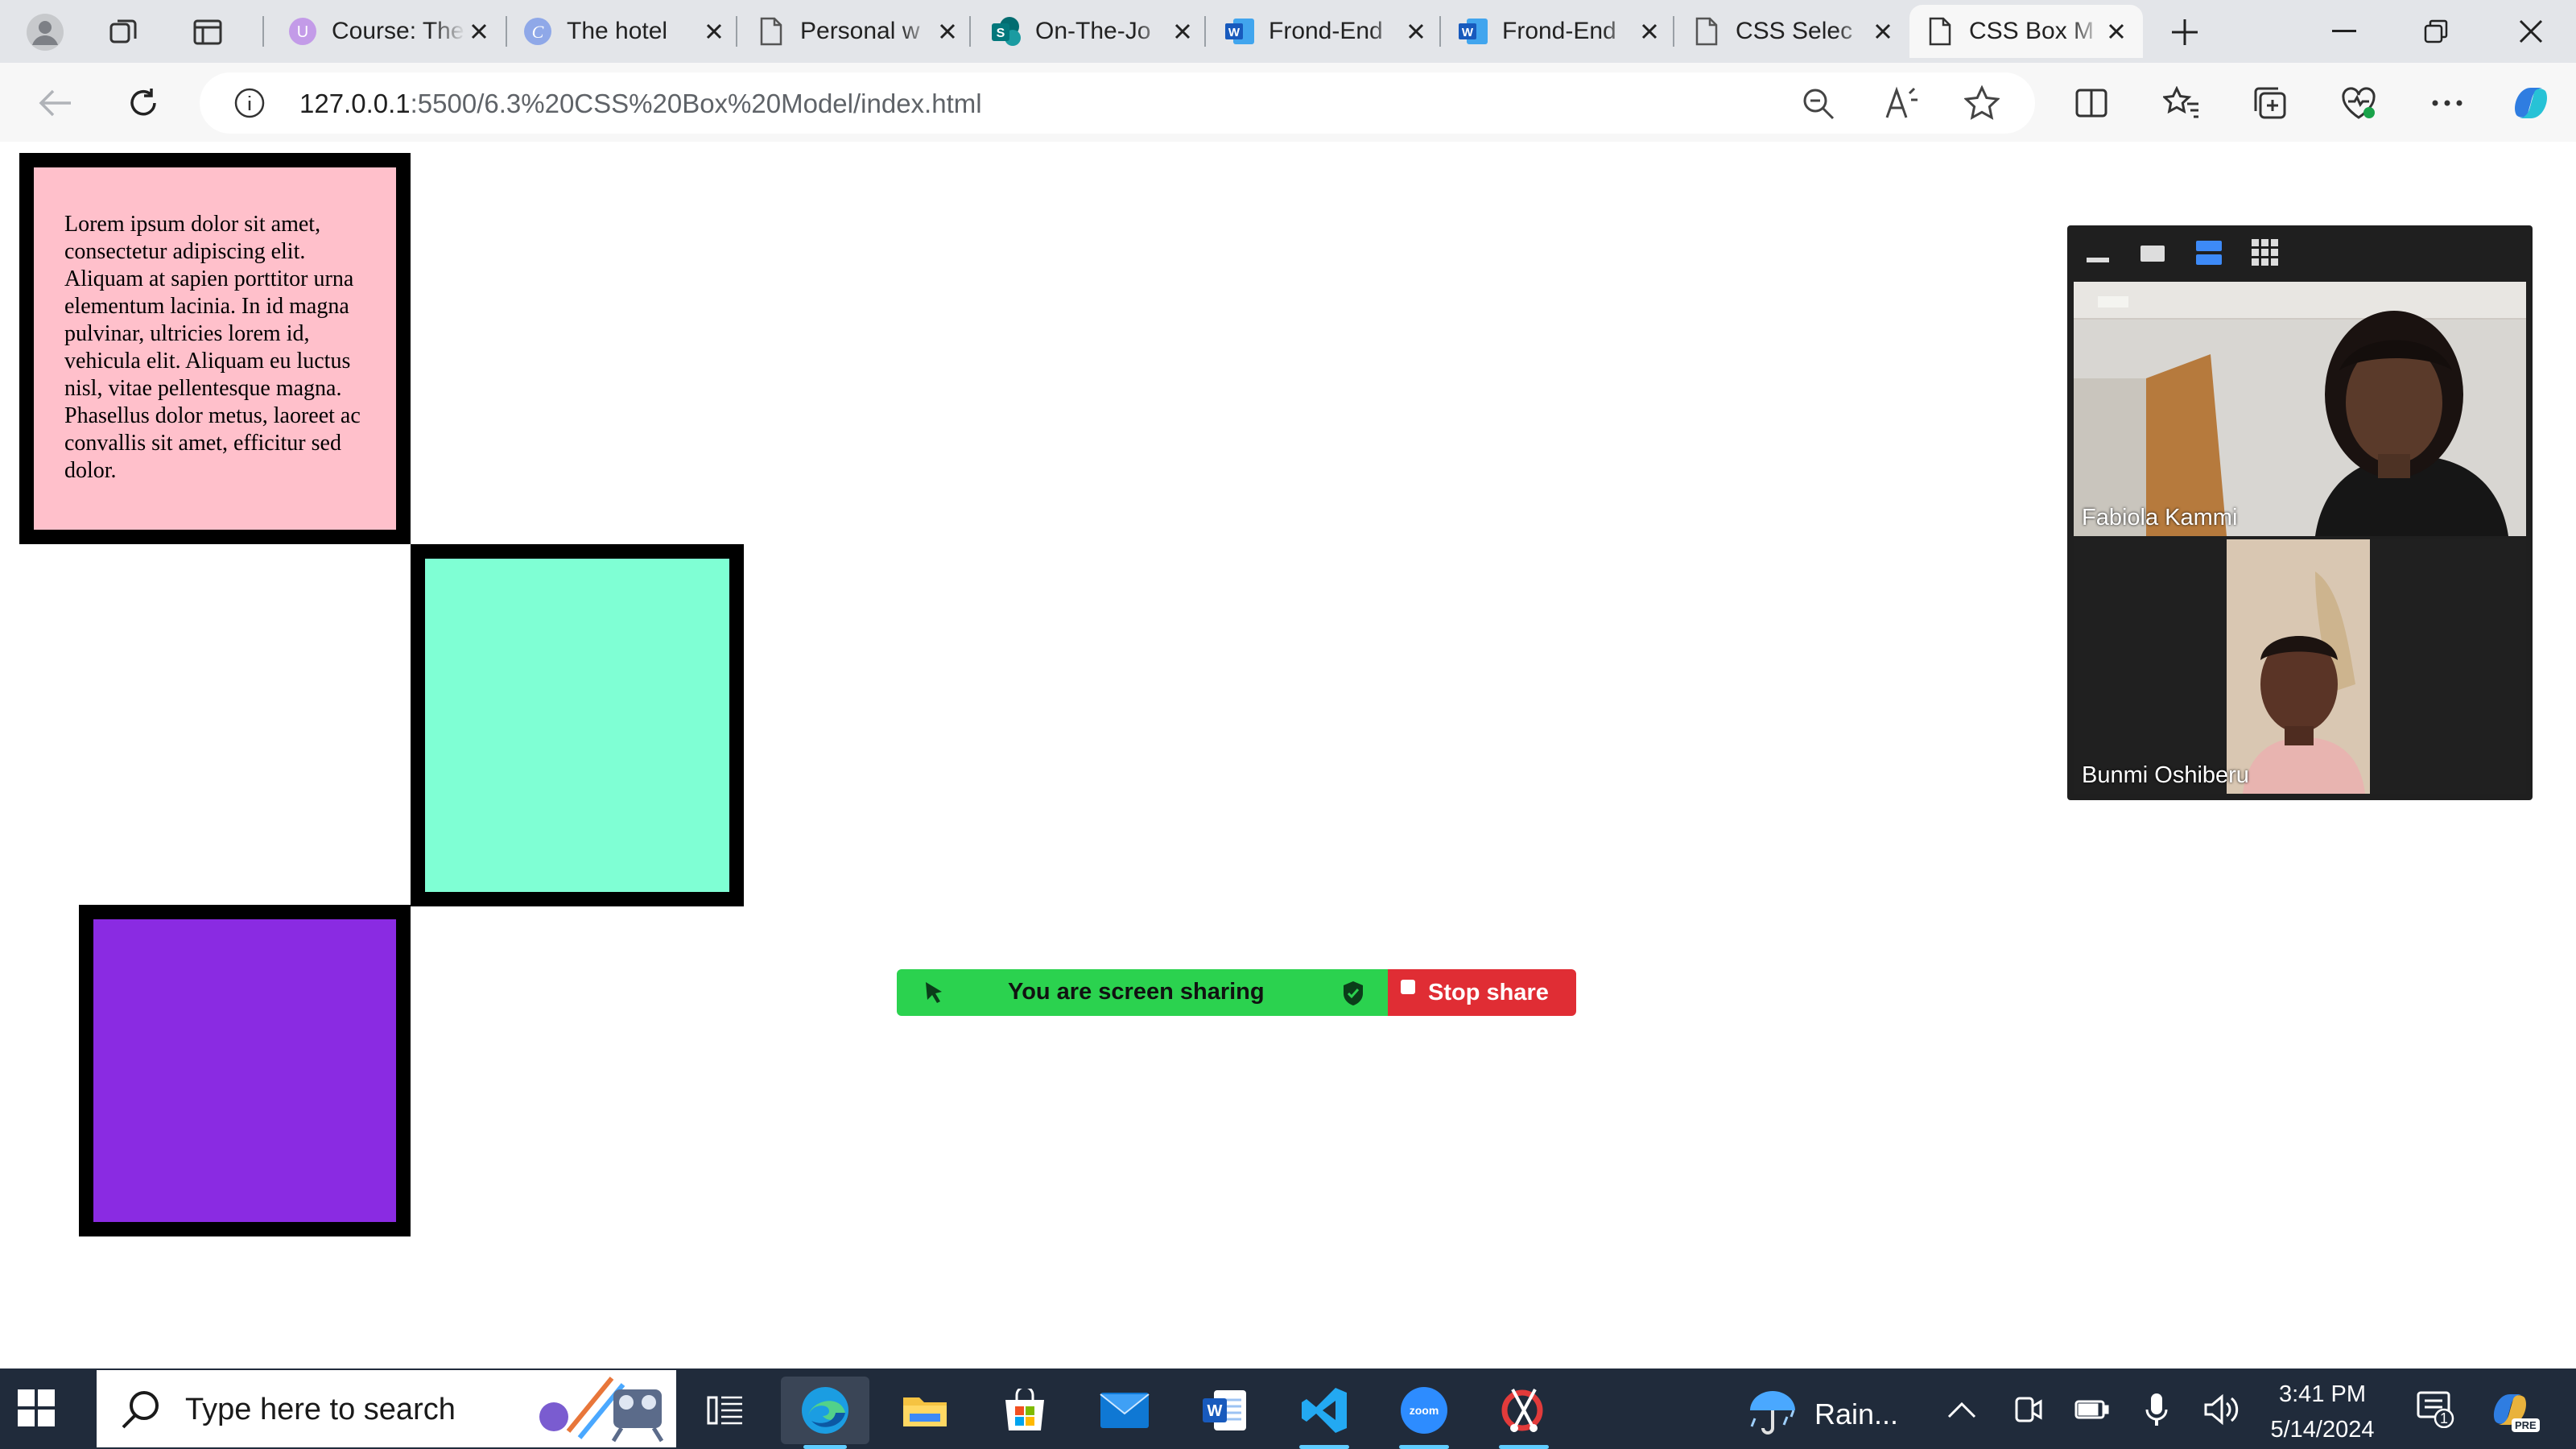 This screenshot has width=2576, height=1449. I want to click on tab-personal: Personal w, so click(857, 31).